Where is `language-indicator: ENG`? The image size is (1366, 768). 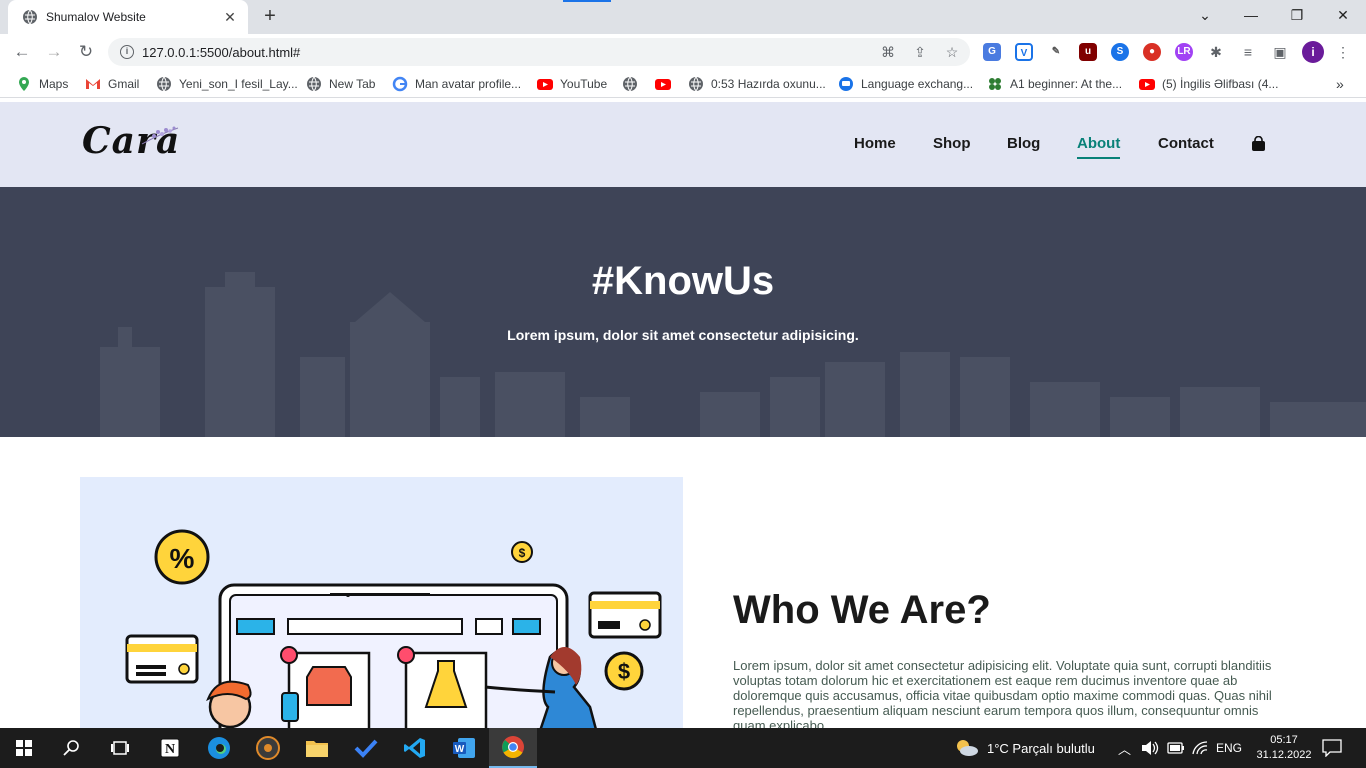
language-indicator: ENG is located at coordinates (1229, 748).